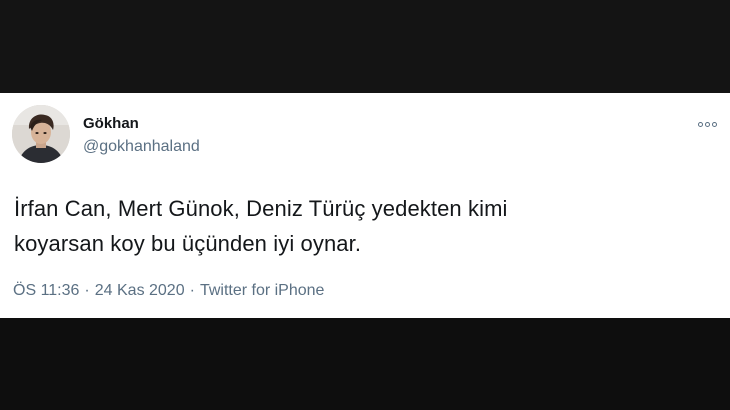 This screenshot has height=410, width=730. What do you see at coordinates (188, 243) in the screenshot?
I see `tweet-text-line: koyarsan koy bu üçünden iyi oynar.` at bounding box center [188, 243].